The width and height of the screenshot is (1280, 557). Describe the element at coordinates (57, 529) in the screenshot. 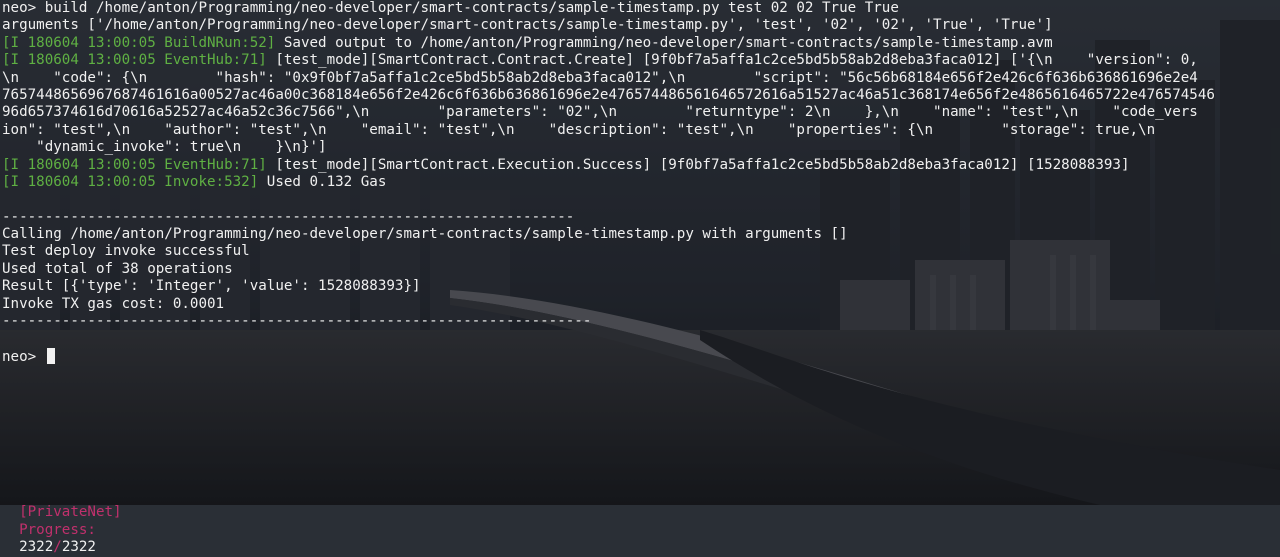

I see `progress-label: Progress:` at that location.